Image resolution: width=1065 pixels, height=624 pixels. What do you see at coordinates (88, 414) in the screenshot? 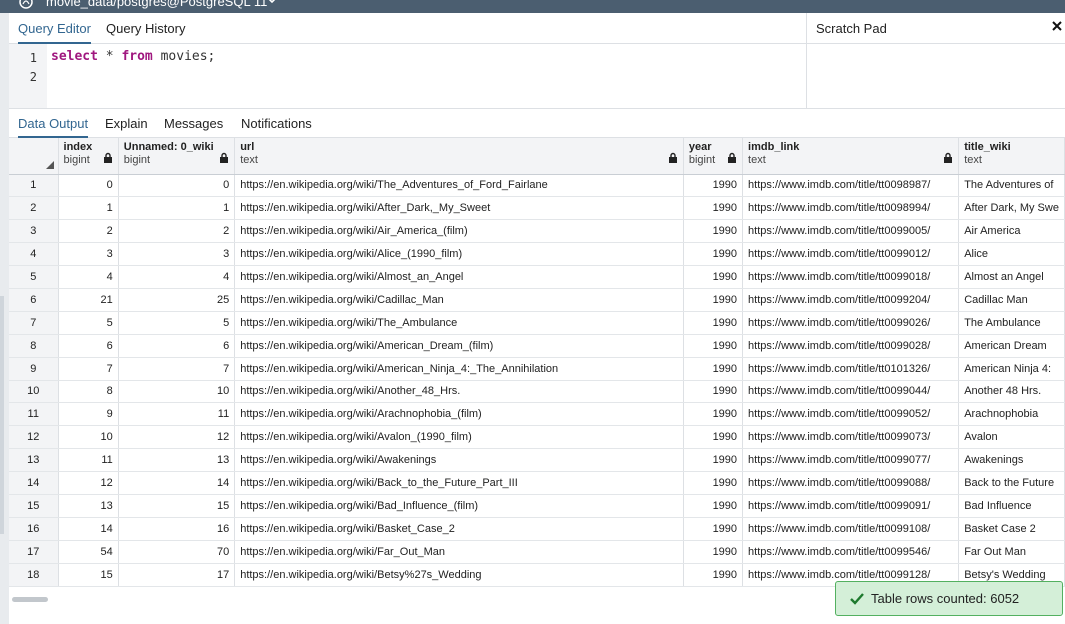
I see `cell-index: 9` at bounding box center [88, 414].